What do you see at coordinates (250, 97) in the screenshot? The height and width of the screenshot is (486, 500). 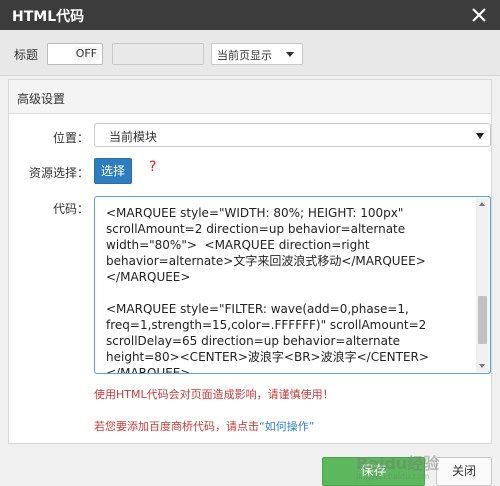 I see `advanced-settings-header: 高级设置` at bounding box center [250, 97].